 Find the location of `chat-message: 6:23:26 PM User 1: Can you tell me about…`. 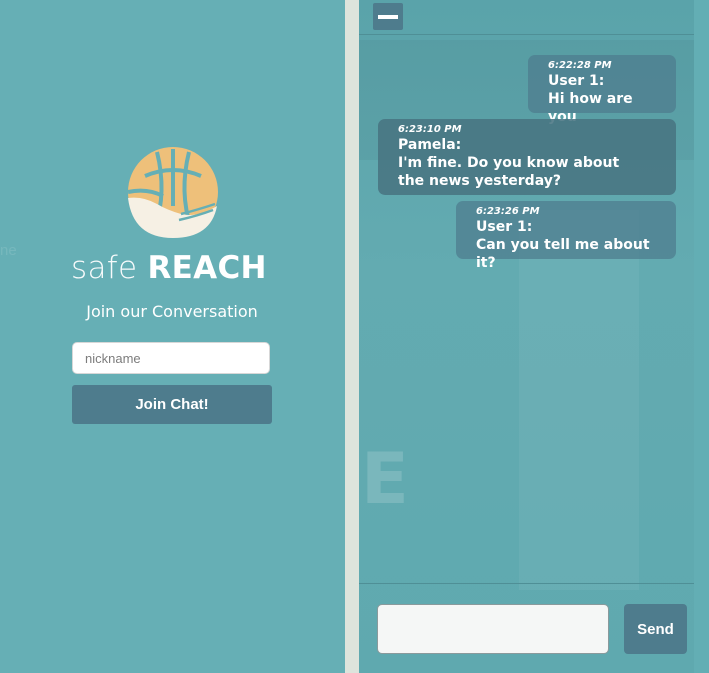

chat-message: 6:23:26 PM User 1: Can you tell me about… is located at coordinates (566, 236).